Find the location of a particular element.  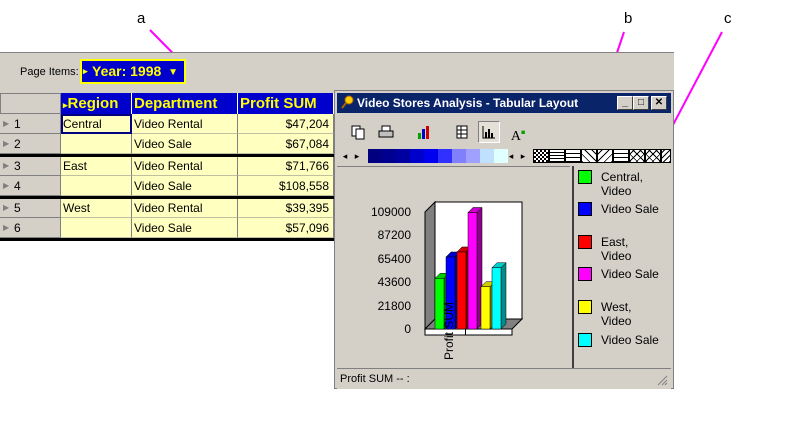

year-page-item-dropdown: ▸ Year: 1998 ▼ is located at coordinates (133, 71).